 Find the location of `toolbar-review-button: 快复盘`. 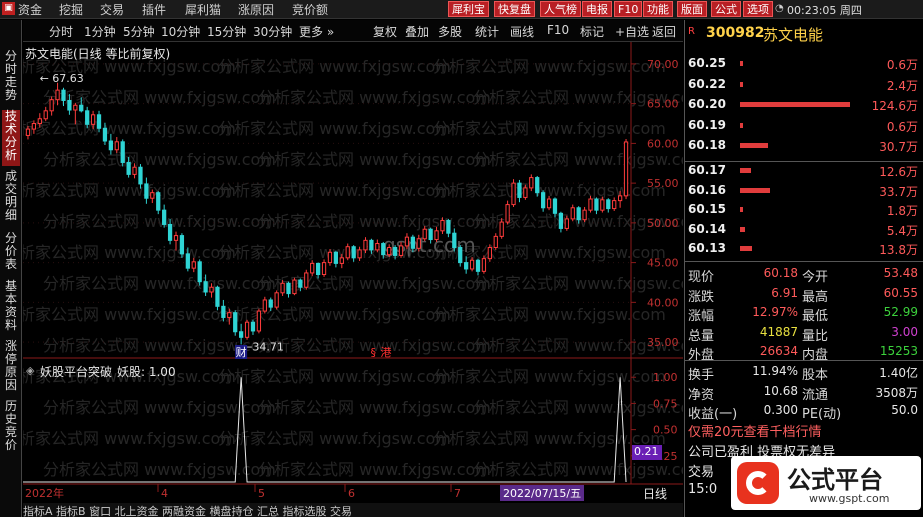

toolbar-review-button: 快复盘 is located at coordinates (514, 9).